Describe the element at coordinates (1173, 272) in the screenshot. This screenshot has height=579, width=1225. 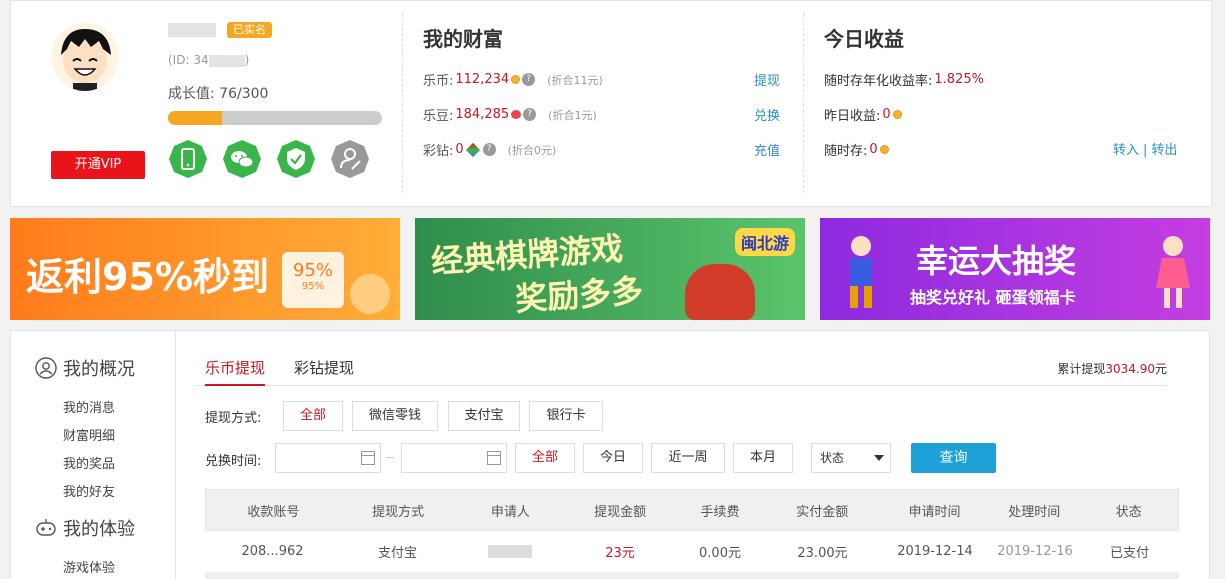
I see `girl-illustration-icon` at that location.